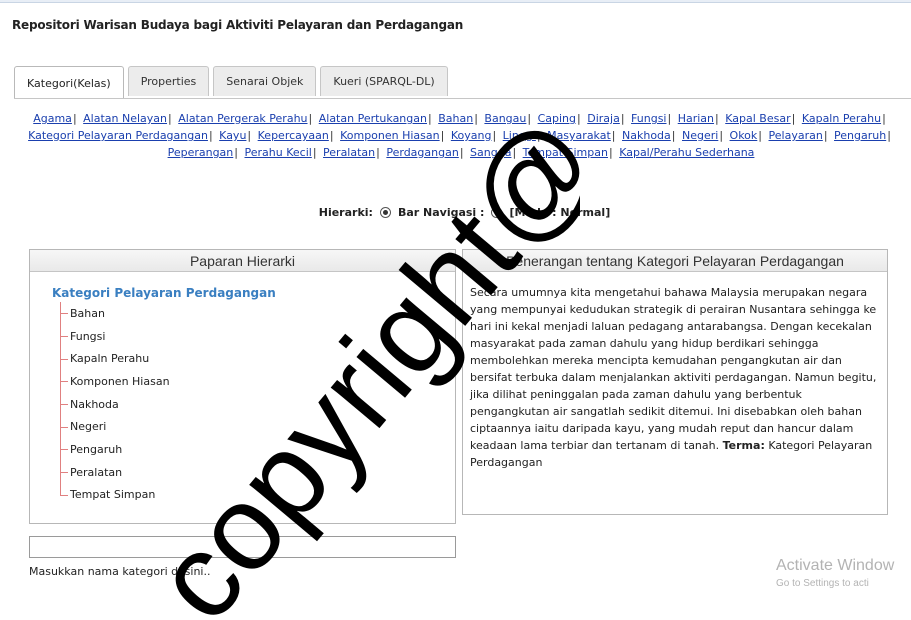 This screenshot has width=911, height=620. What do you see at coordinates (164, 293) in the screenshot?
I see `tree-root-node: Kategori Pelayaran Perdagangan` at bounding box center [164, 293].